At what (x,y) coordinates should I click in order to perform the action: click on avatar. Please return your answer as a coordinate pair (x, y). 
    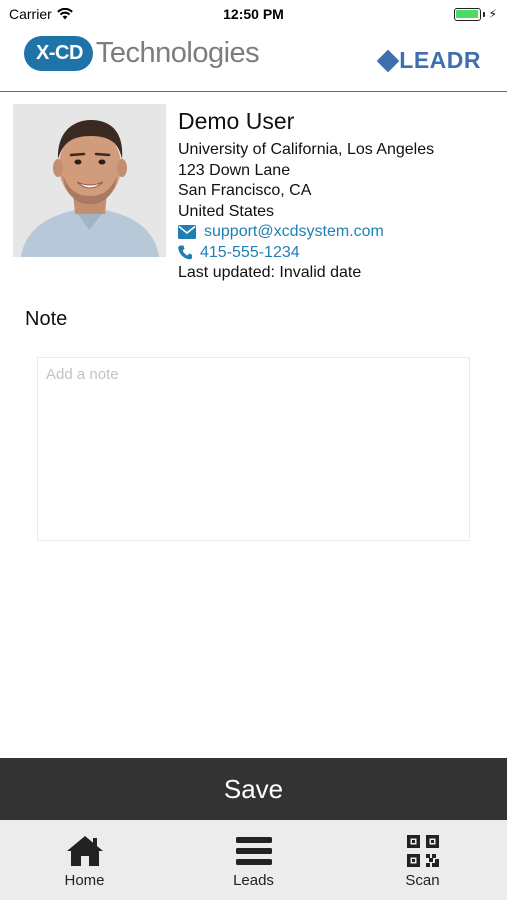
    Looking at the image, I should click on (89, 180).